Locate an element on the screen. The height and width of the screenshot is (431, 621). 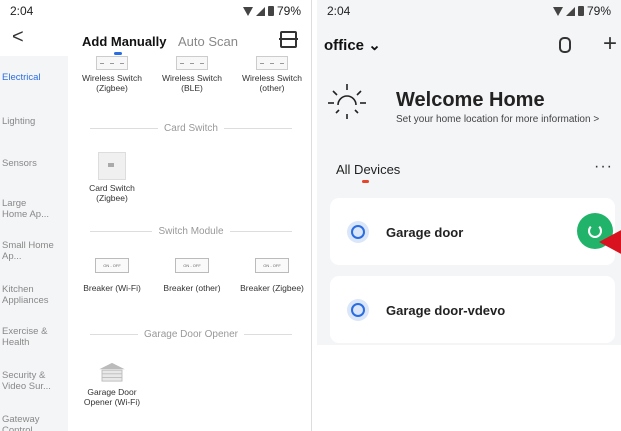
sidebar-item-kitchen-appliances: Kitchen Appliances is located at coordinates (32, 295).